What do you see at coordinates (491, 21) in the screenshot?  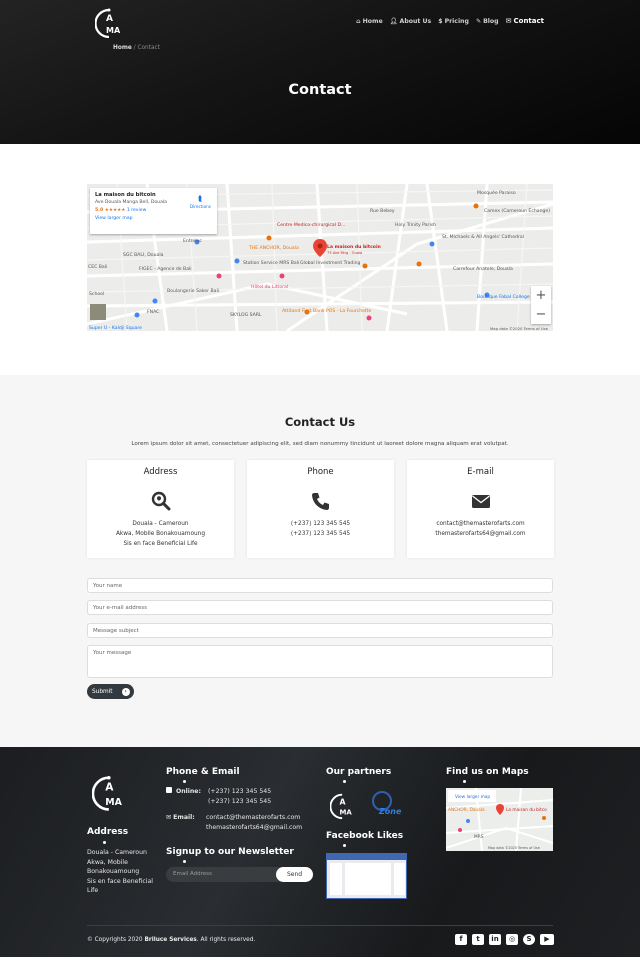 I see `nav-blog-label: Blog` at bounding box center [491, 21].